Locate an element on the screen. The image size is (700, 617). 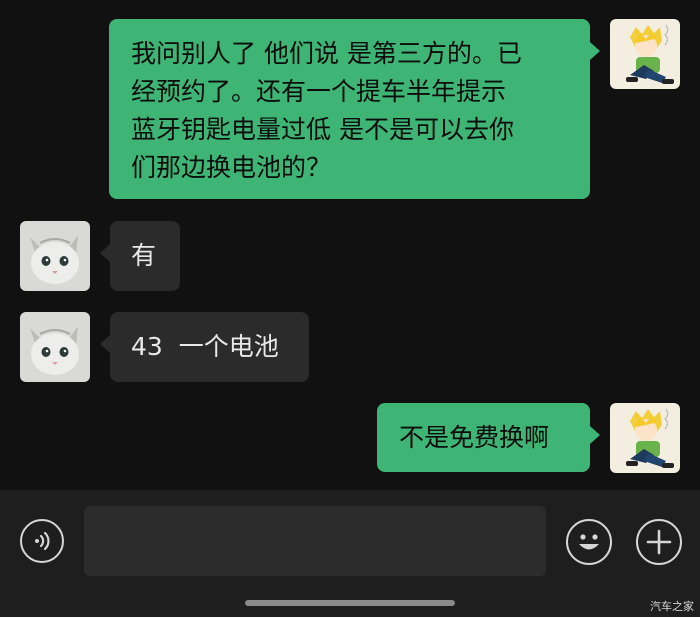
plus-icon is located at coordinates (659, 542).